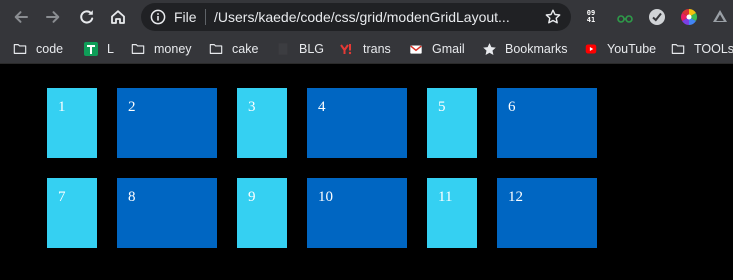  What do you see at coordinates (110, 49) in the screenshot?
I see `bookmark-label: L` at bounding box center [110, 49].